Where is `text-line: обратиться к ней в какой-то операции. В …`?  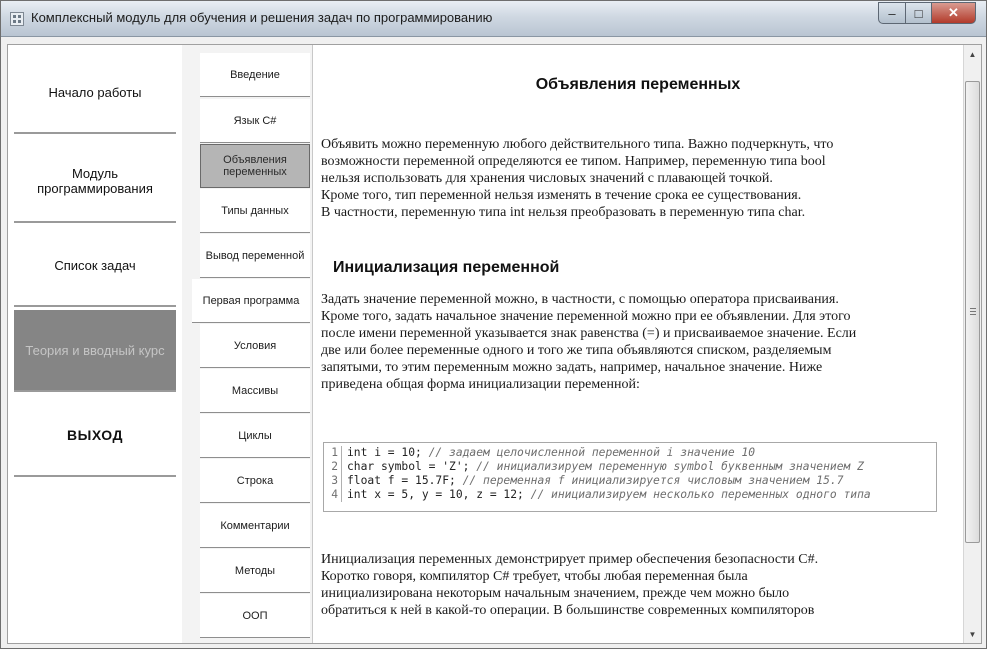 text-line: обратиться к ней в какой-то операции. В … is located at coordinates (568, 610).